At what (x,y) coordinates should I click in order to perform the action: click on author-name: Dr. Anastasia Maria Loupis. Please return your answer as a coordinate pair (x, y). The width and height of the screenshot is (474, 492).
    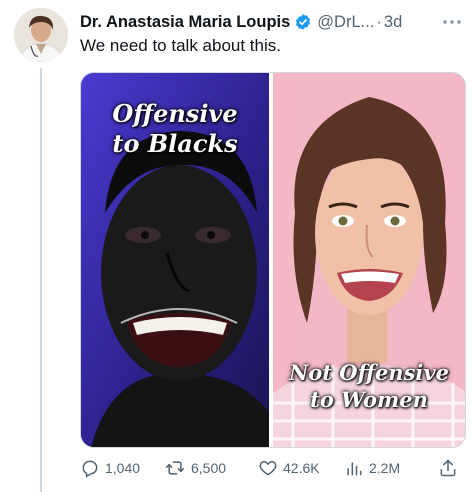
    Looking at the image, I should click on (185, 22).